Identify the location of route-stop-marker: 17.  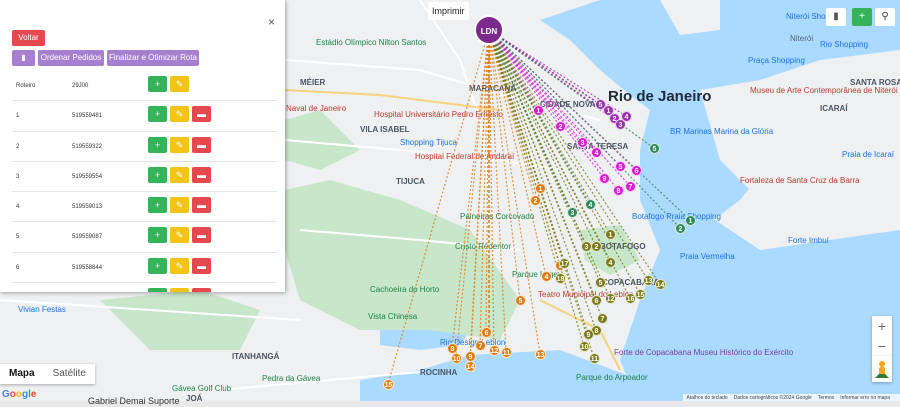
(564, 263).